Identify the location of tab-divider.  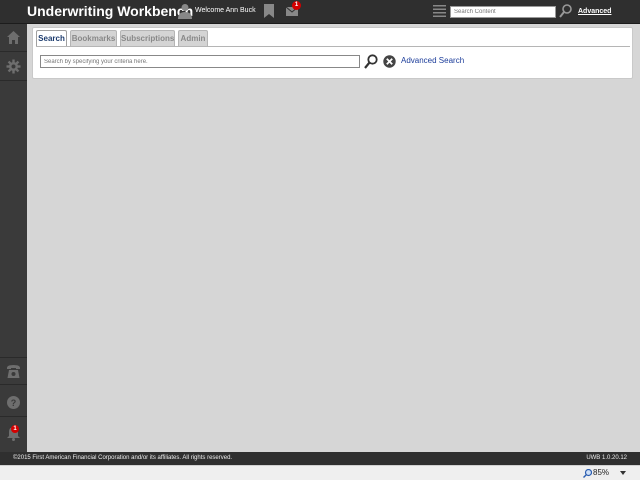
(333, 46).